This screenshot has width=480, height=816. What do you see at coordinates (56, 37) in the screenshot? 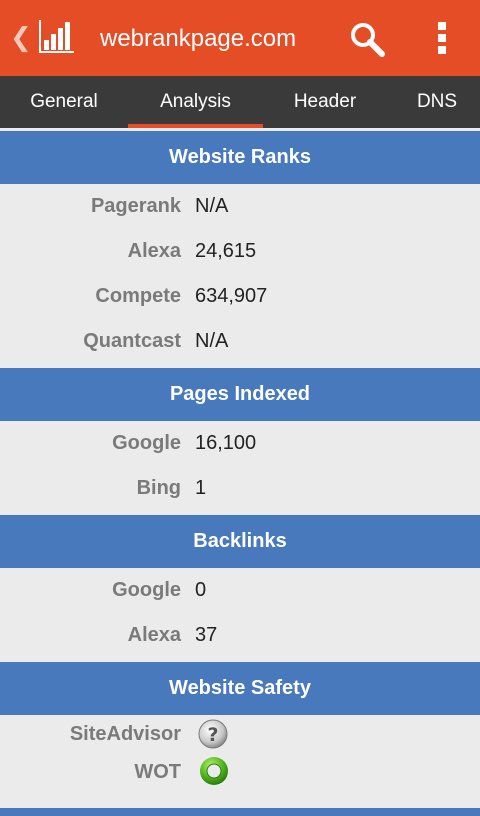
I see `bar-chart-logo-icon` at bounding box center [56, 37].